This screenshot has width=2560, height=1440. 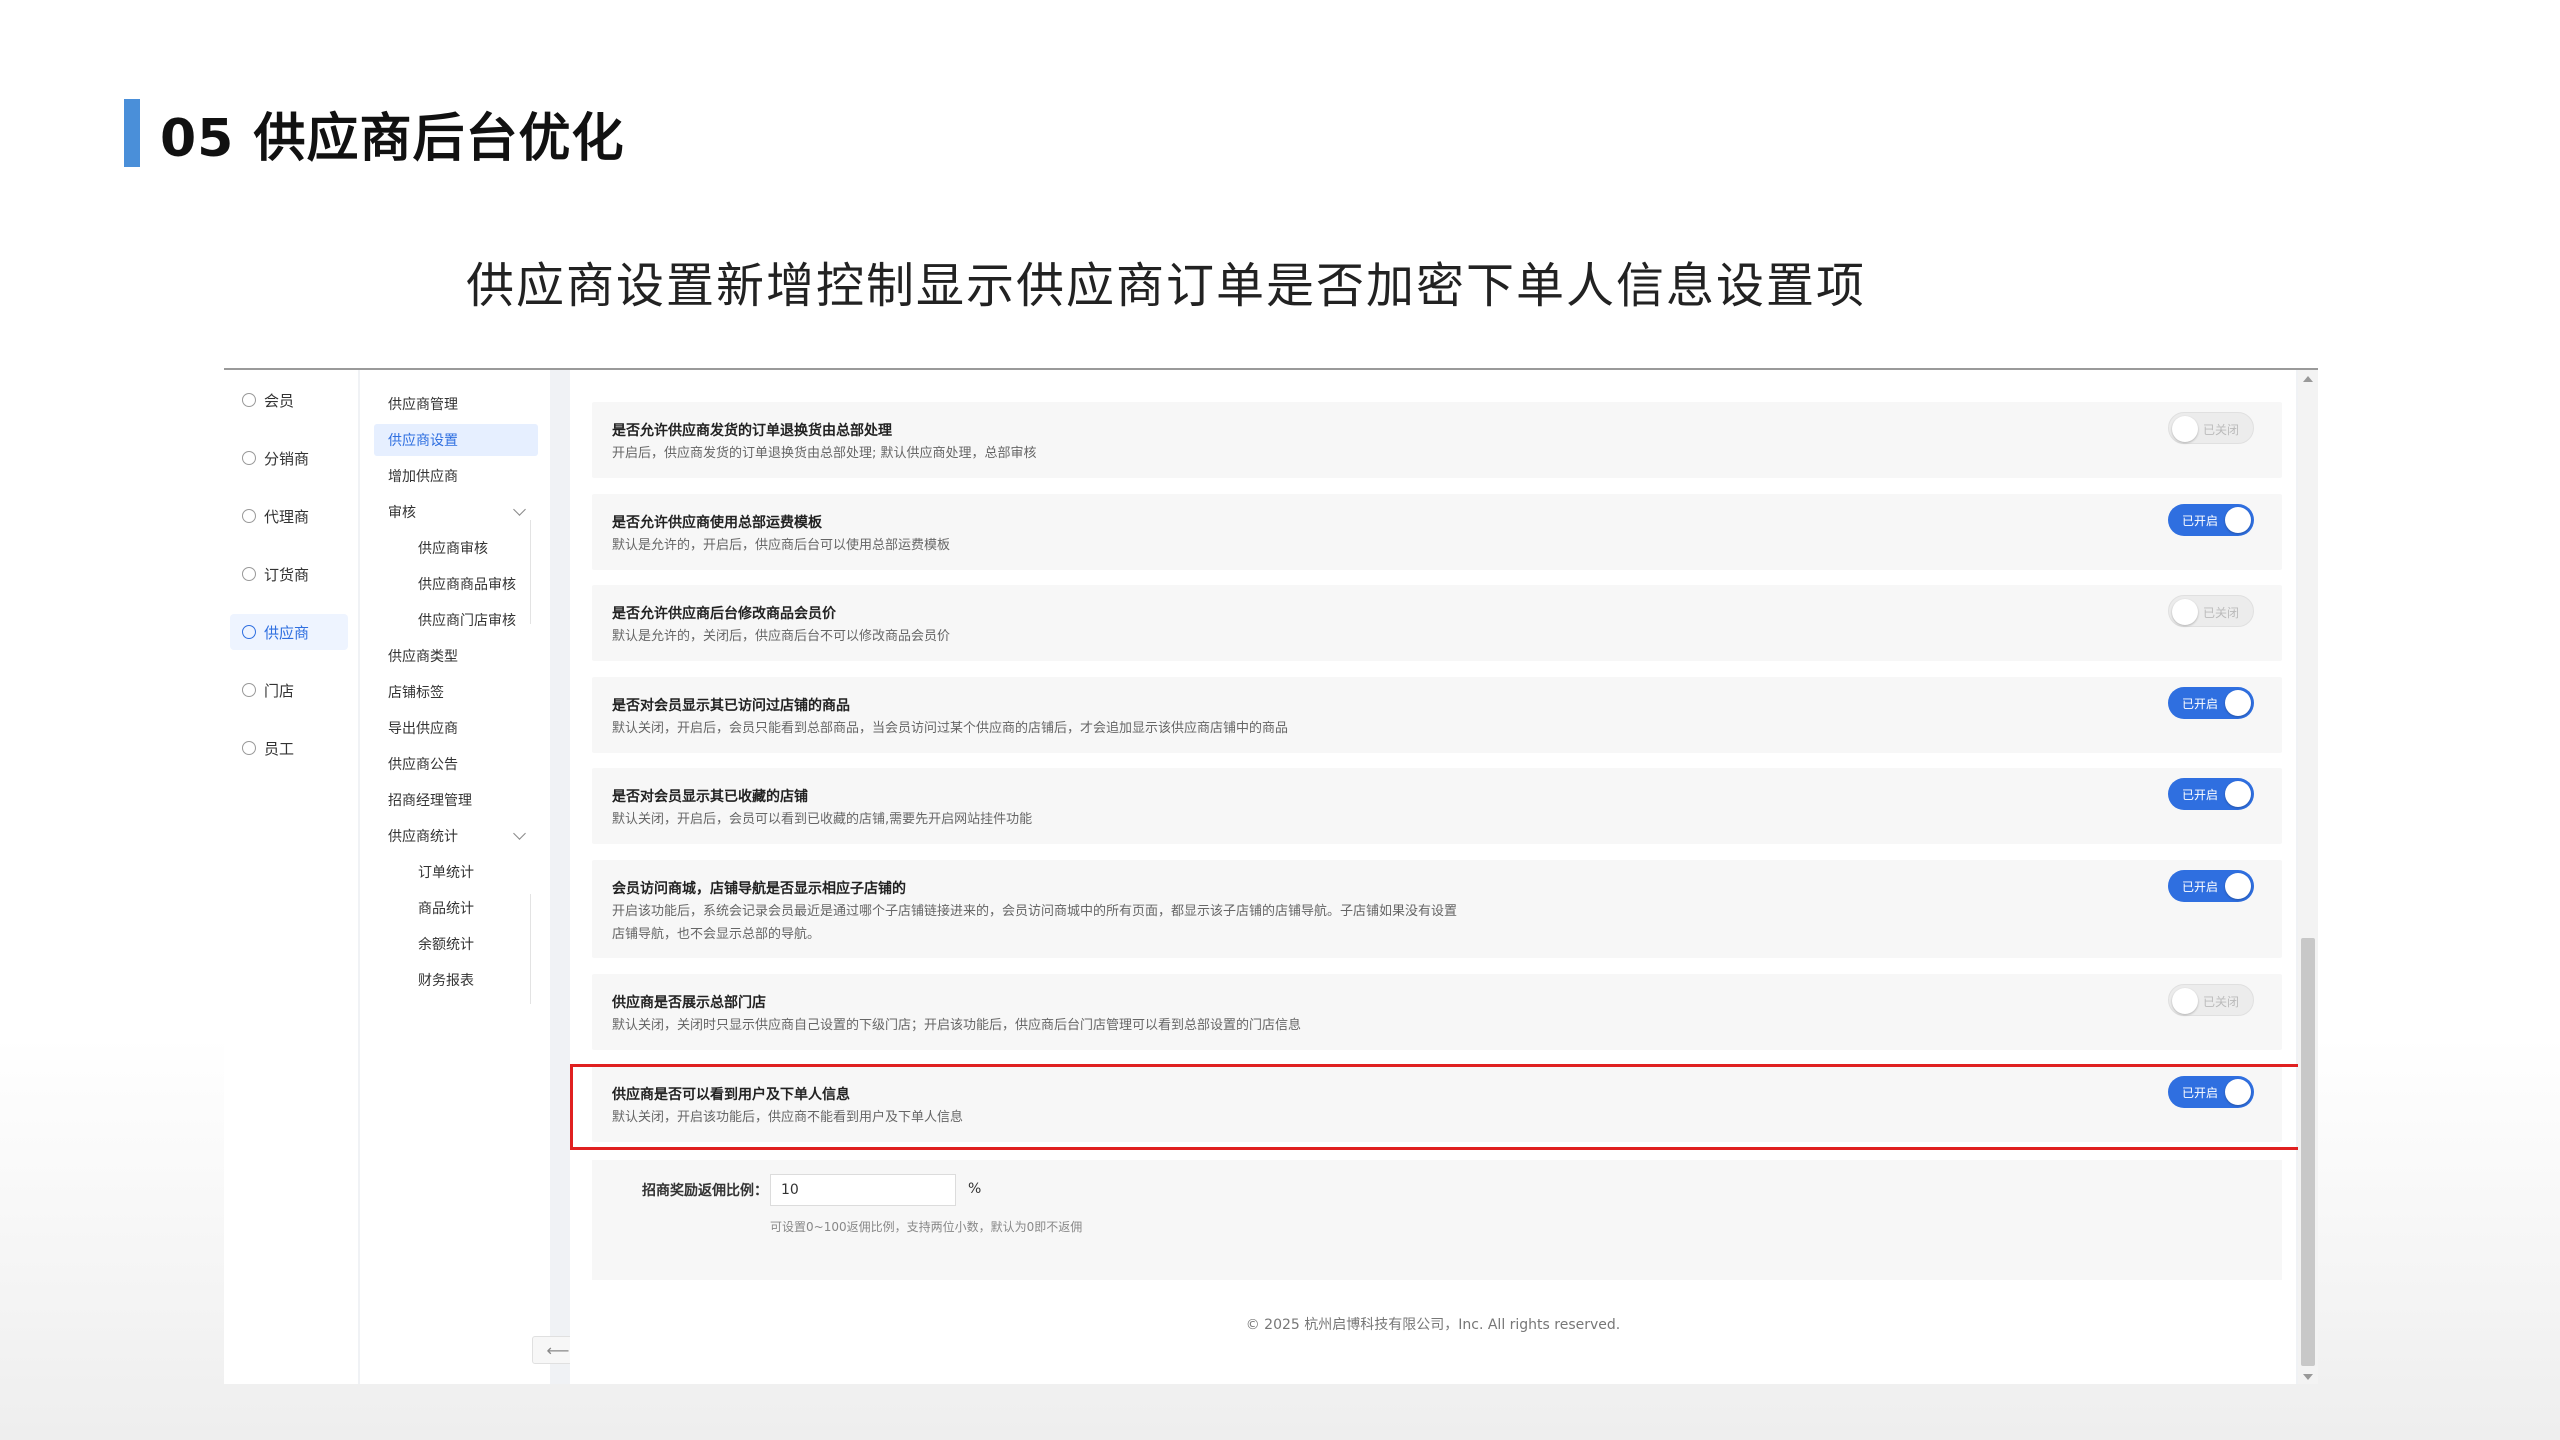 What do you see at coordinates (249, 516) in the screenshot?
I see `agent-icon` at bounding box center [249, 516].